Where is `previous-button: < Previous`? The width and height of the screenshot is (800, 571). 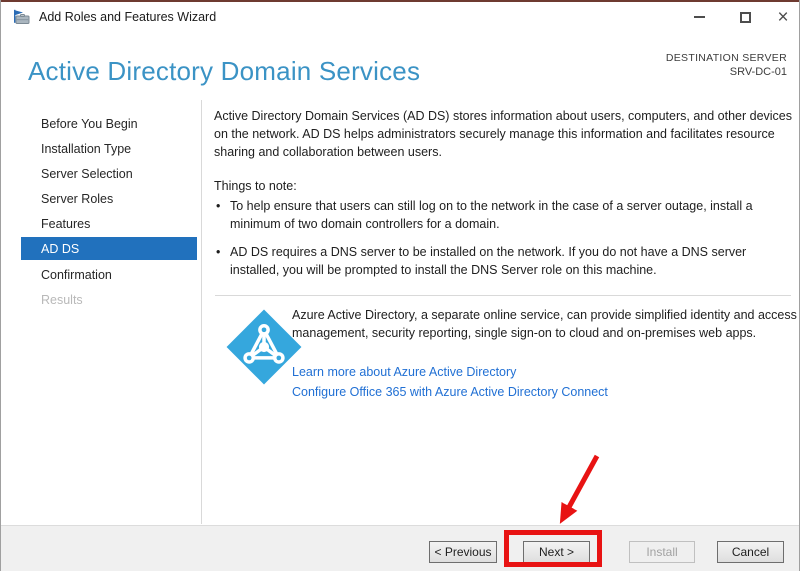
previous-button: < Previous is located at coordinates (463, 552).